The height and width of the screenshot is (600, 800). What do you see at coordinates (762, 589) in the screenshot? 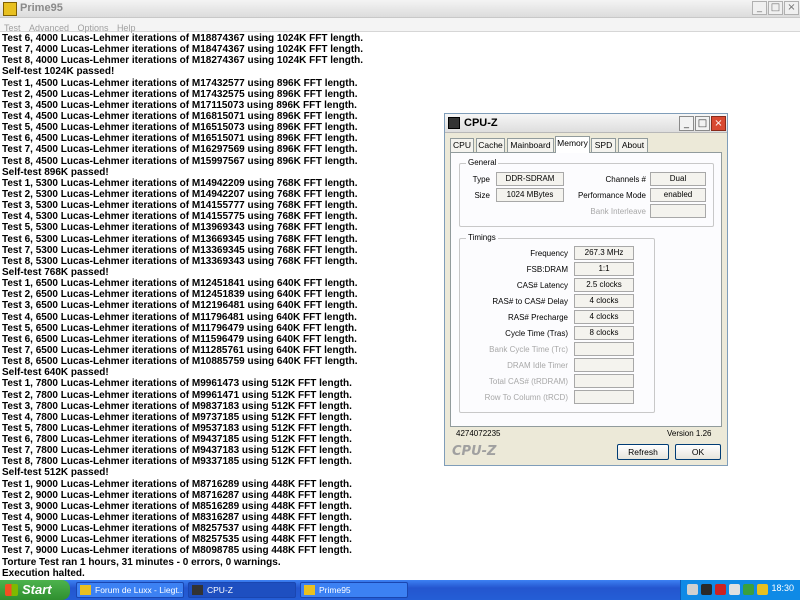
I see `tray-prime95-icon` at bounding box center [762, 589].